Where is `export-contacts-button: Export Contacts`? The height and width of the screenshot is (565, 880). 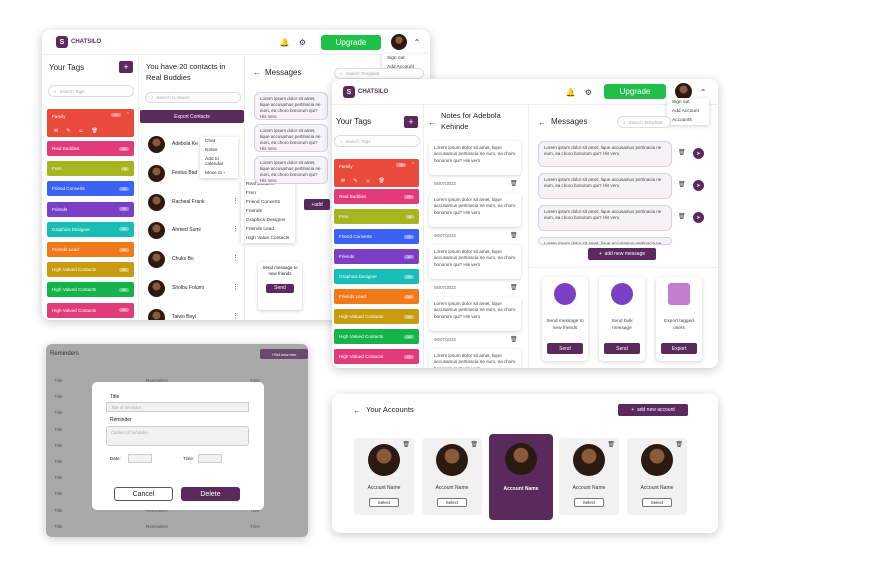
export-contacts-button: Export Contacts is located at coordinates (192, 116).